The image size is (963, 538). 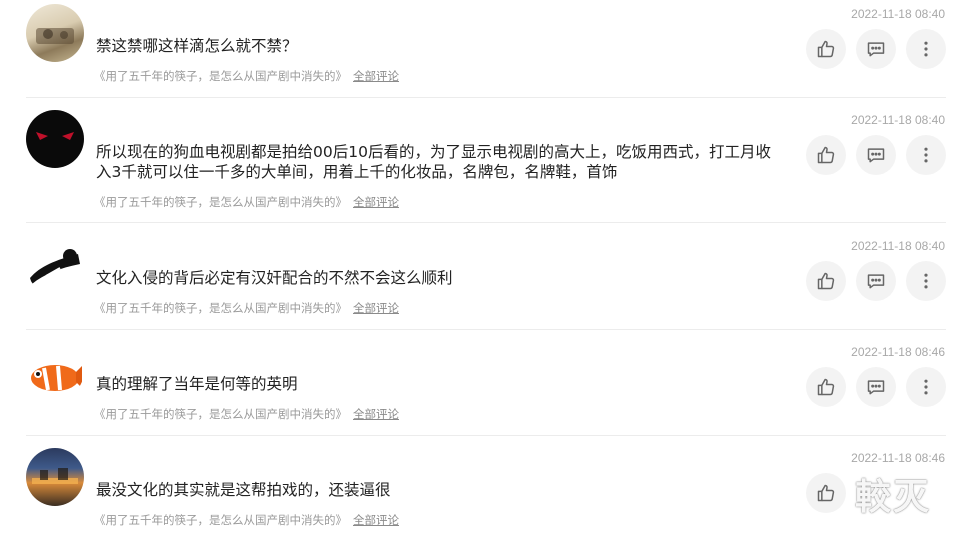 I want to click on comment-text: 文化入侵的背后必定有汉奸配合的不然不会这么顺利, so click(x=274, y=278).